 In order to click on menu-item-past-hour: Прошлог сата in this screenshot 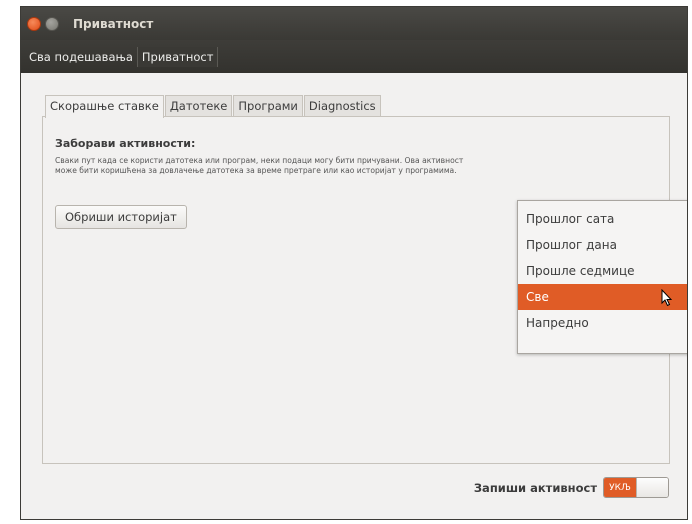, I will do `click(602, 219)`.